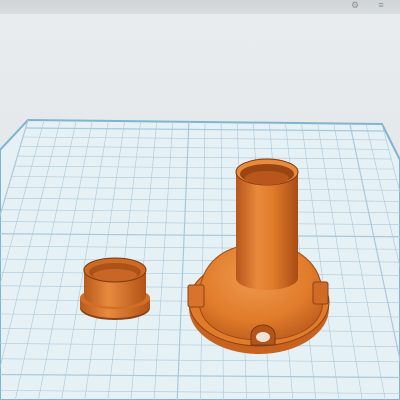 This screenshot has height=400, width=400. Describe the element at coordinates (115, 288) in the screenshot. I see `ring-cap` at that location.